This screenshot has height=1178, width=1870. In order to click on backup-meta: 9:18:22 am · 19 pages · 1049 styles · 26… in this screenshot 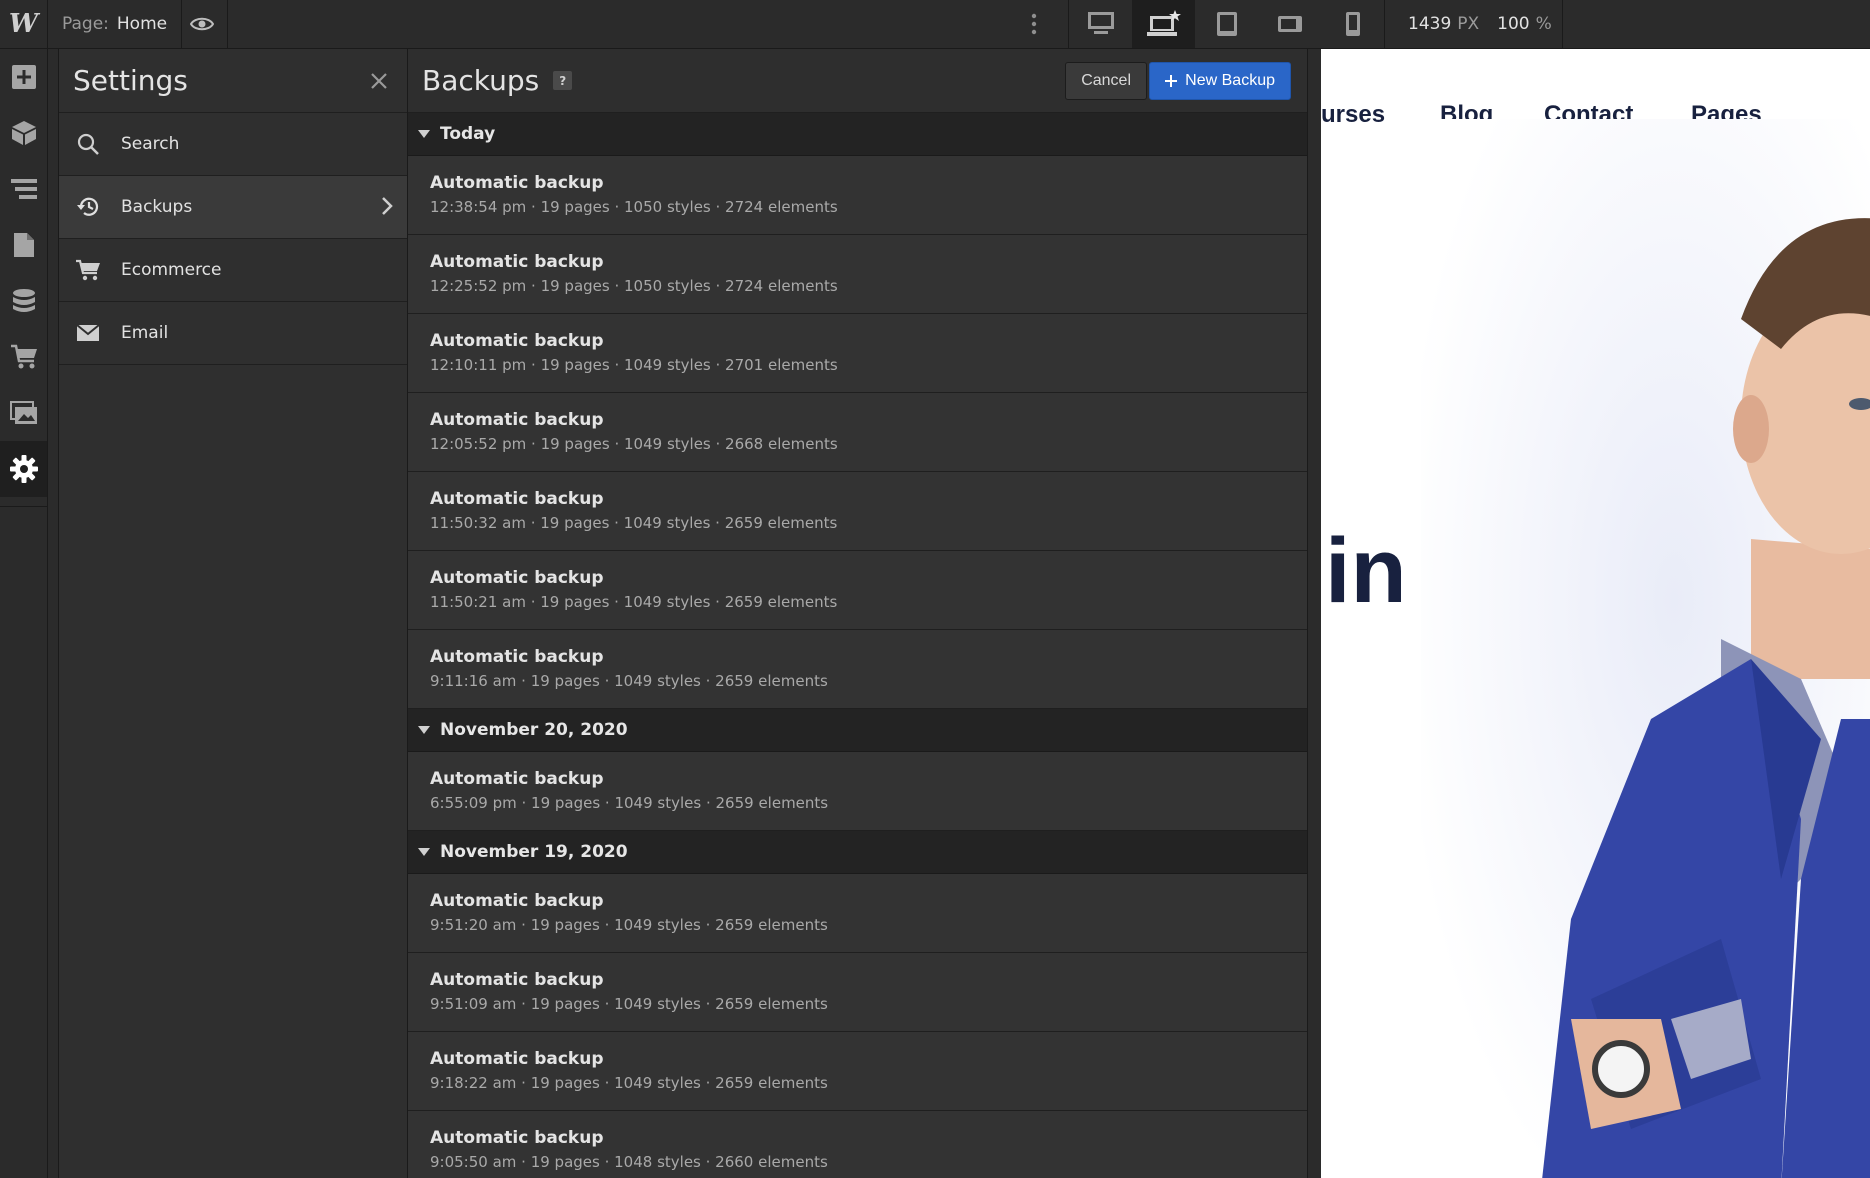, I will do `click(629, 1083)`.